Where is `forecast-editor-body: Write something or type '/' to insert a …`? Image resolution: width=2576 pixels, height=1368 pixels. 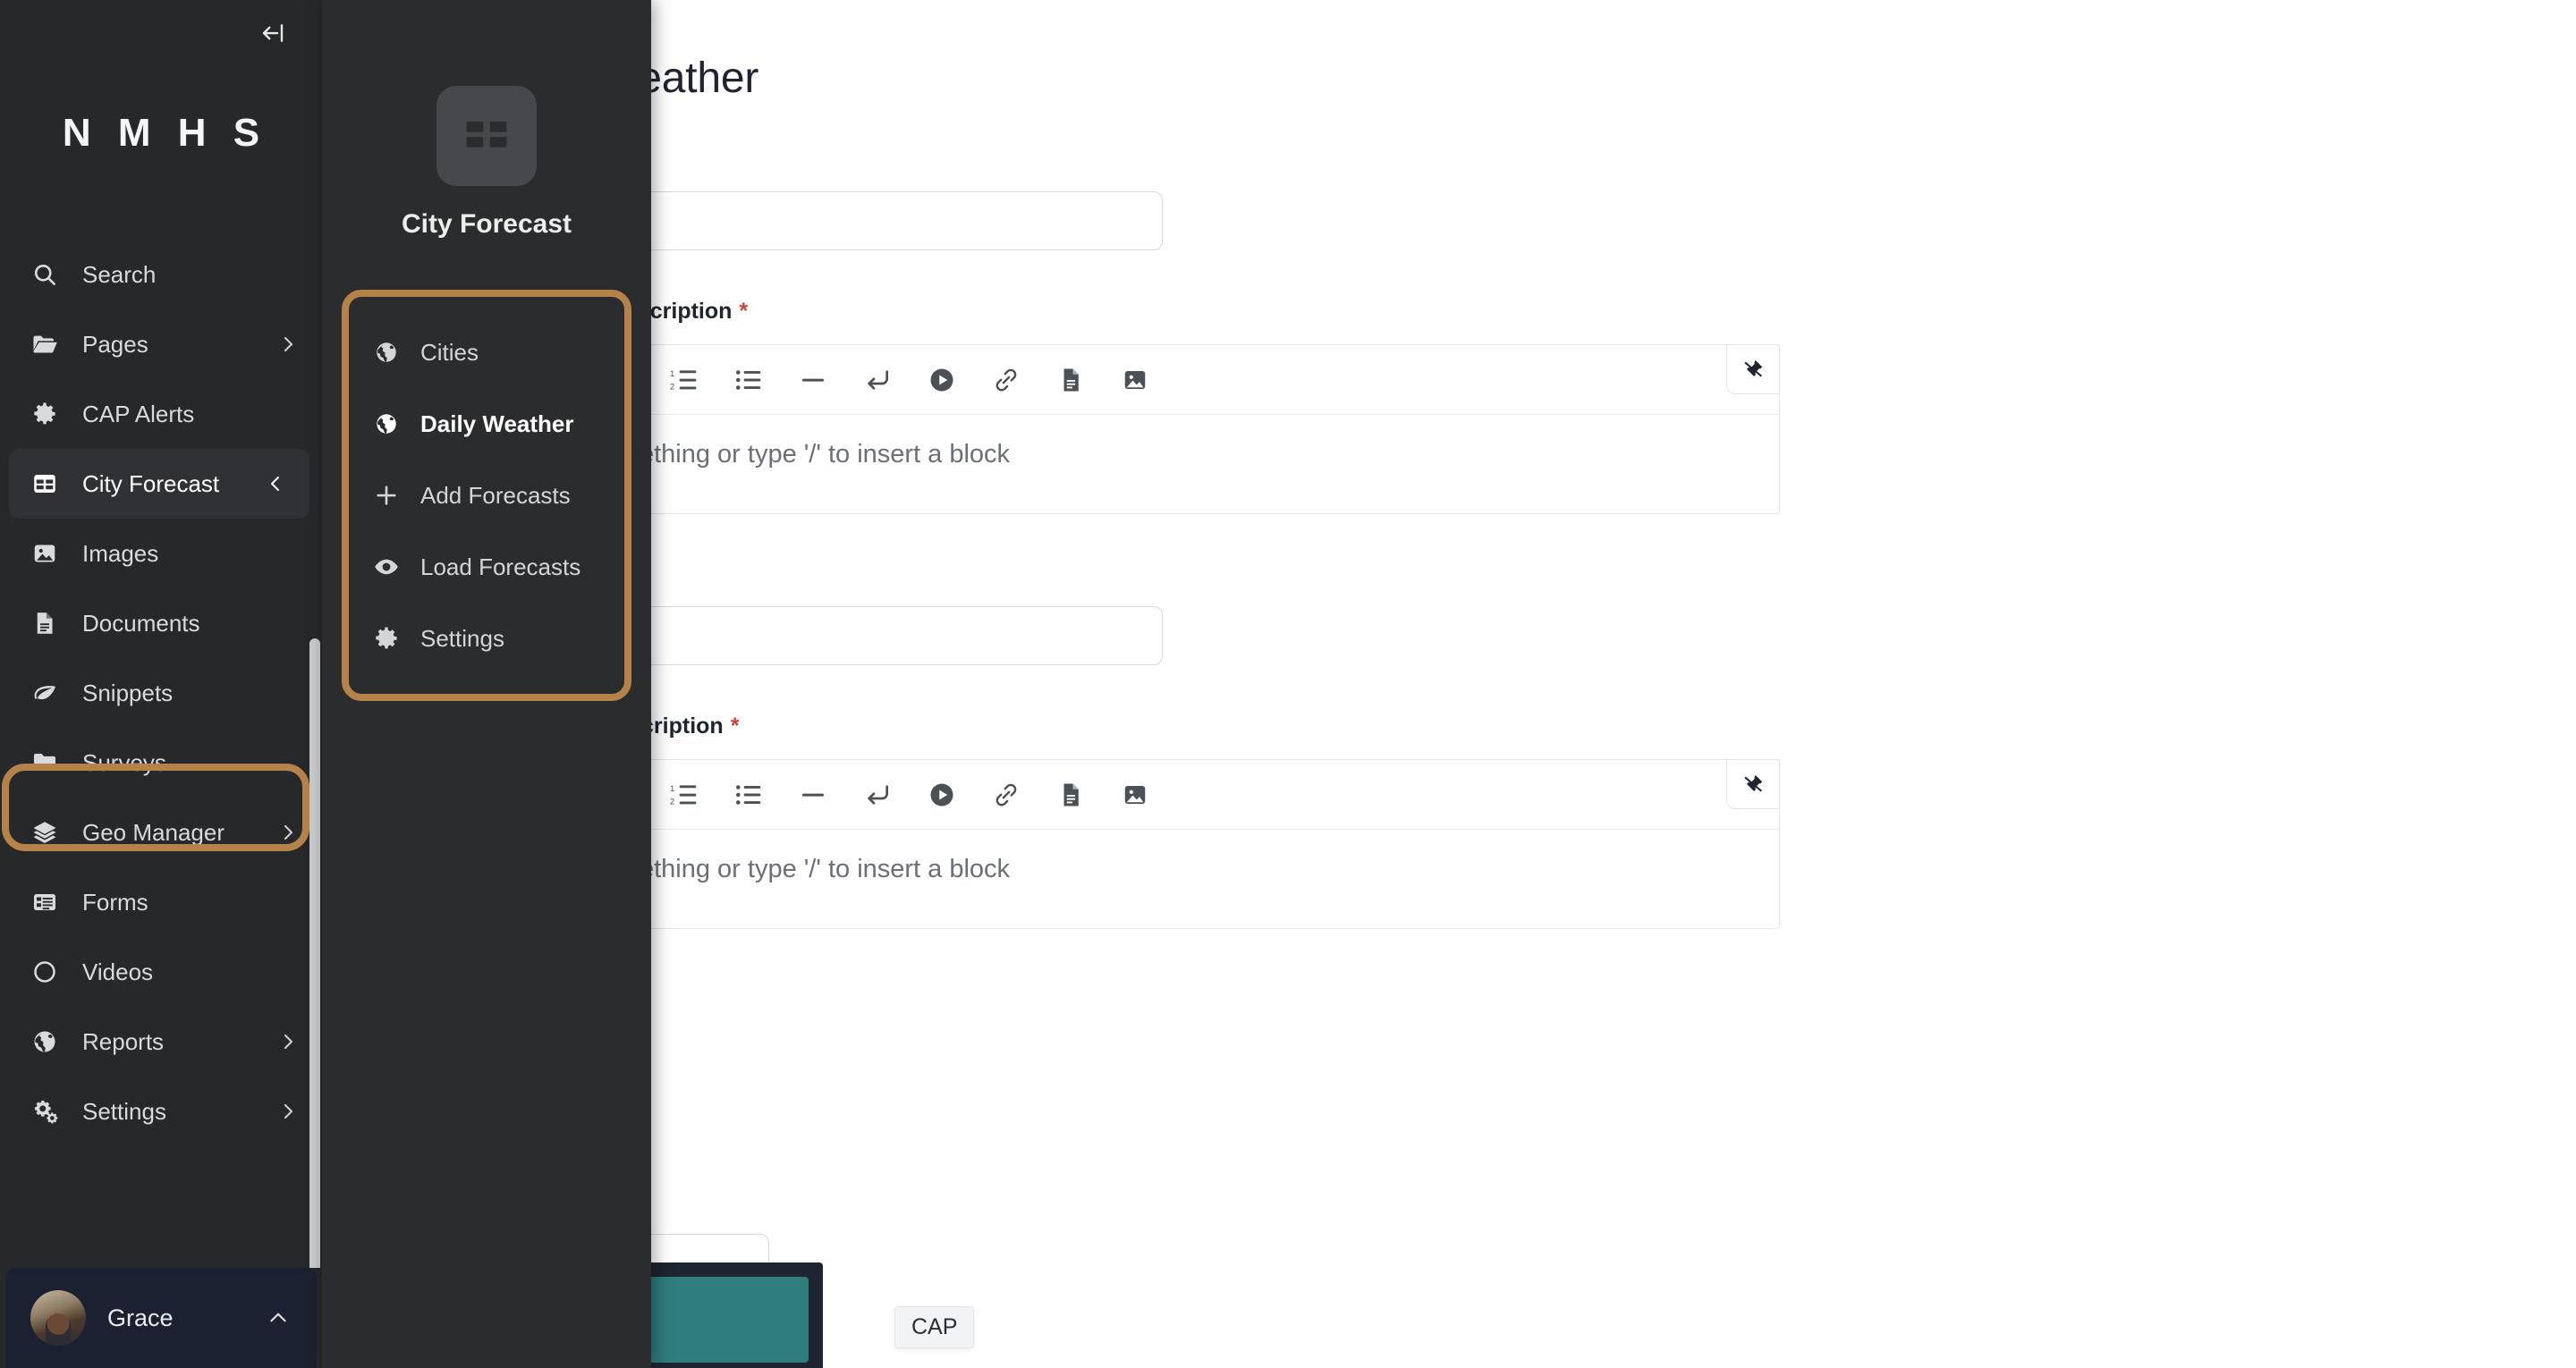 forecast-editor-body: Write something or type '/' to insert a … is located at coordinates (1140, 879).